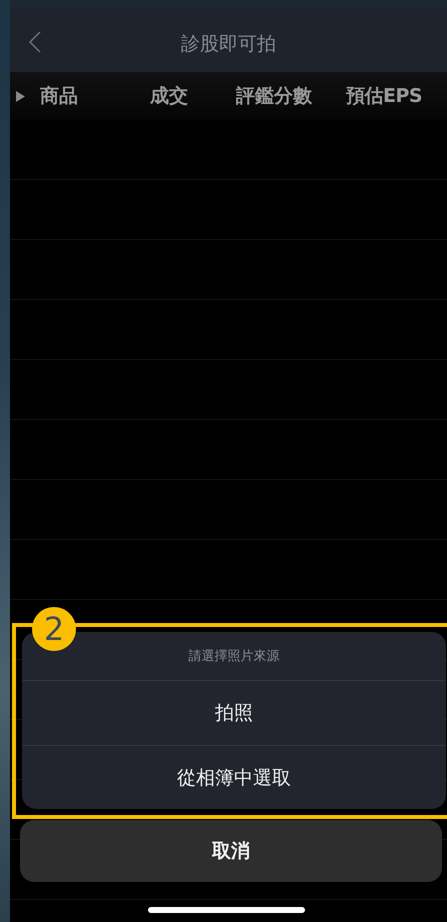 The height and width of the screenshot is (922, 447). I want to click on screen-title: 診股即可拍, so click(228, 44).